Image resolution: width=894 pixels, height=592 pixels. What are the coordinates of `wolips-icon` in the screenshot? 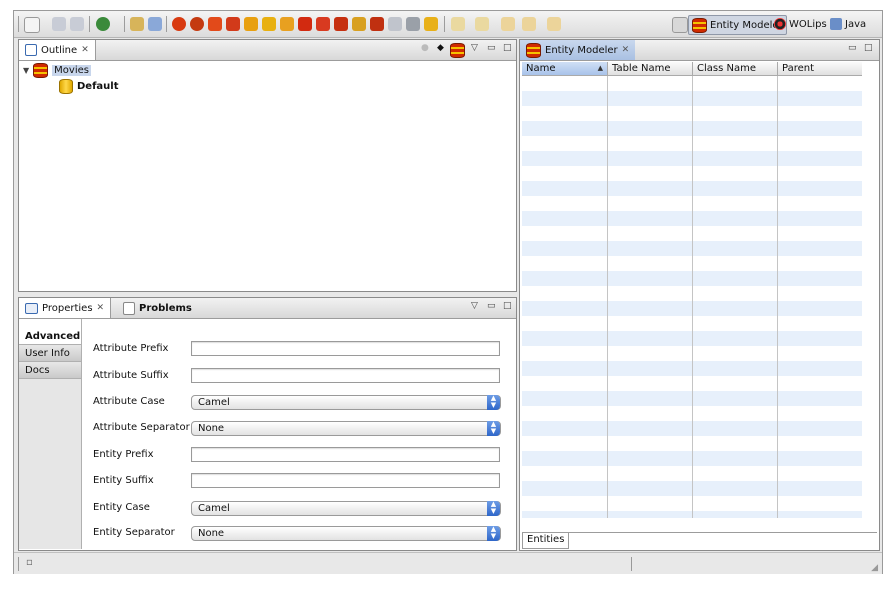 It's located at (780, 24).